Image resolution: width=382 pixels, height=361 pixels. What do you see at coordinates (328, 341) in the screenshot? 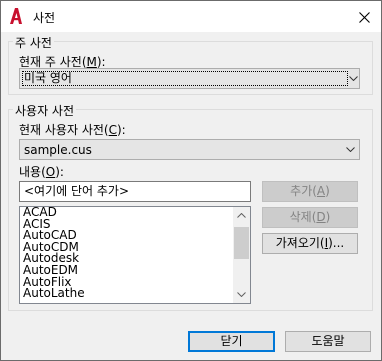
I see `help-button: 도움말` at bounding box center [328, 341].